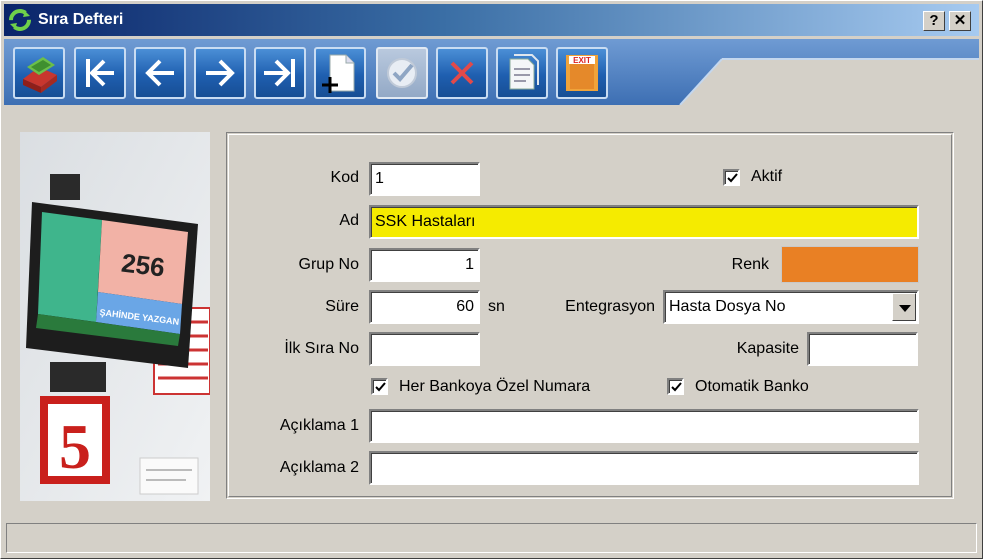 The width and height of the screenshot is (983, 559). I want to click on entegrasyon-select: Hasta Dosya No, so click(791, 307).